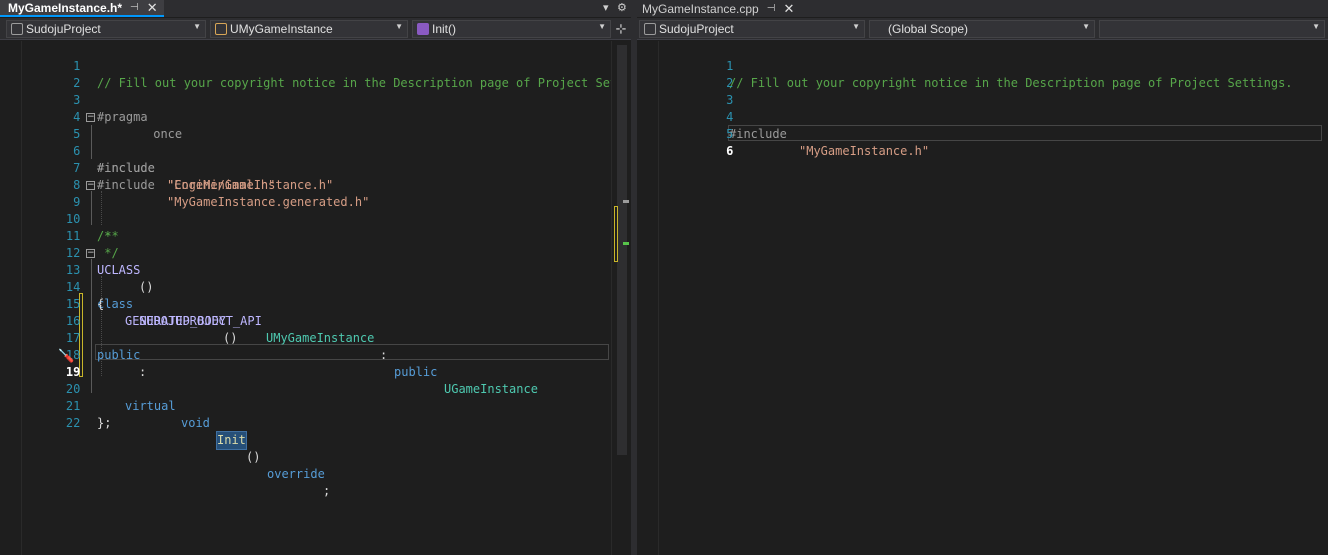  I want to click on line-number: 3, so click(77, 100).